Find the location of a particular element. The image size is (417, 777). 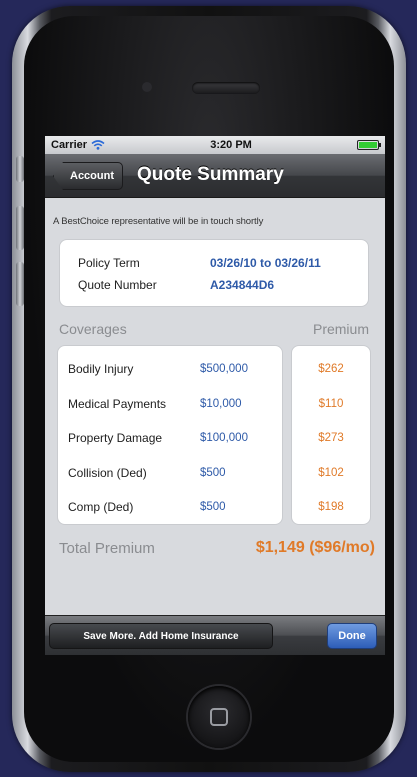

premium-value: $273 is located at coordinates (331, 438).